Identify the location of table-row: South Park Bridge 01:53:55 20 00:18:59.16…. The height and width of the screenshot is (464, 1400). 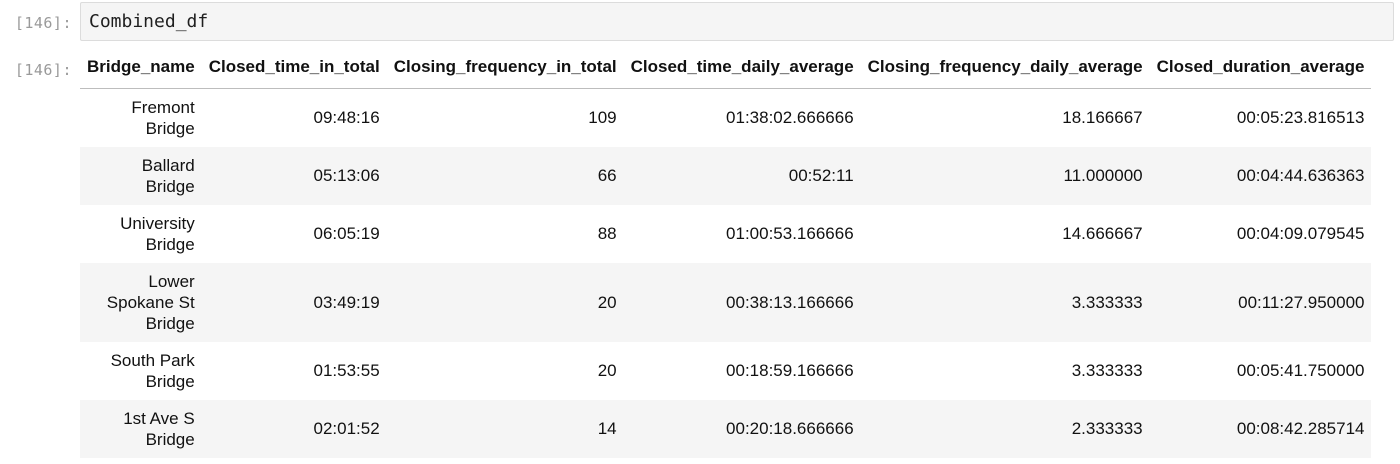
(726, 370).